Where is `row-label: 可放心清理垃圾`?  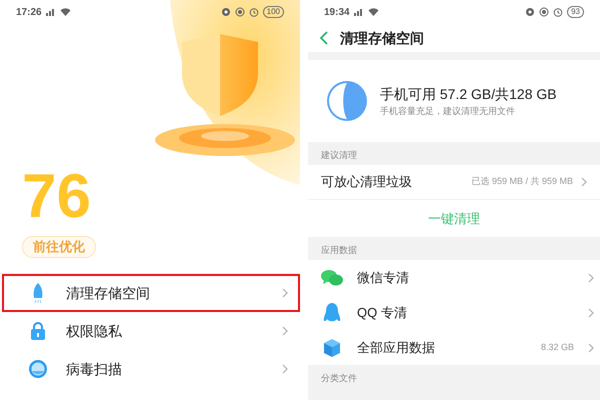
row-label: 可放心清理垃圾 is located at coordinates (367, 182).